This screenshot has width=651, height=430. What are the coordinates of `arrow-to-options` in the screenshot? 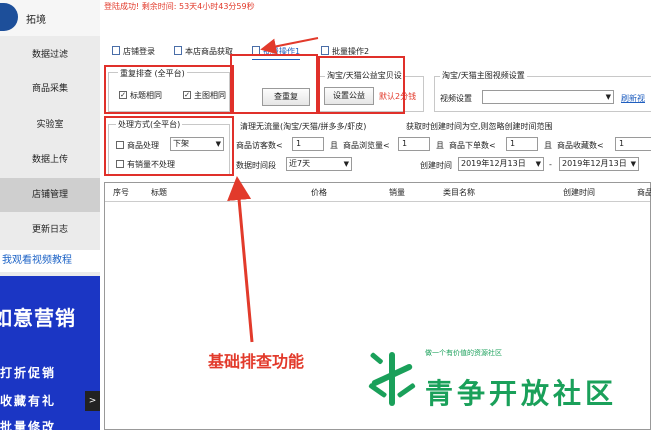 It's located at (240, 259).